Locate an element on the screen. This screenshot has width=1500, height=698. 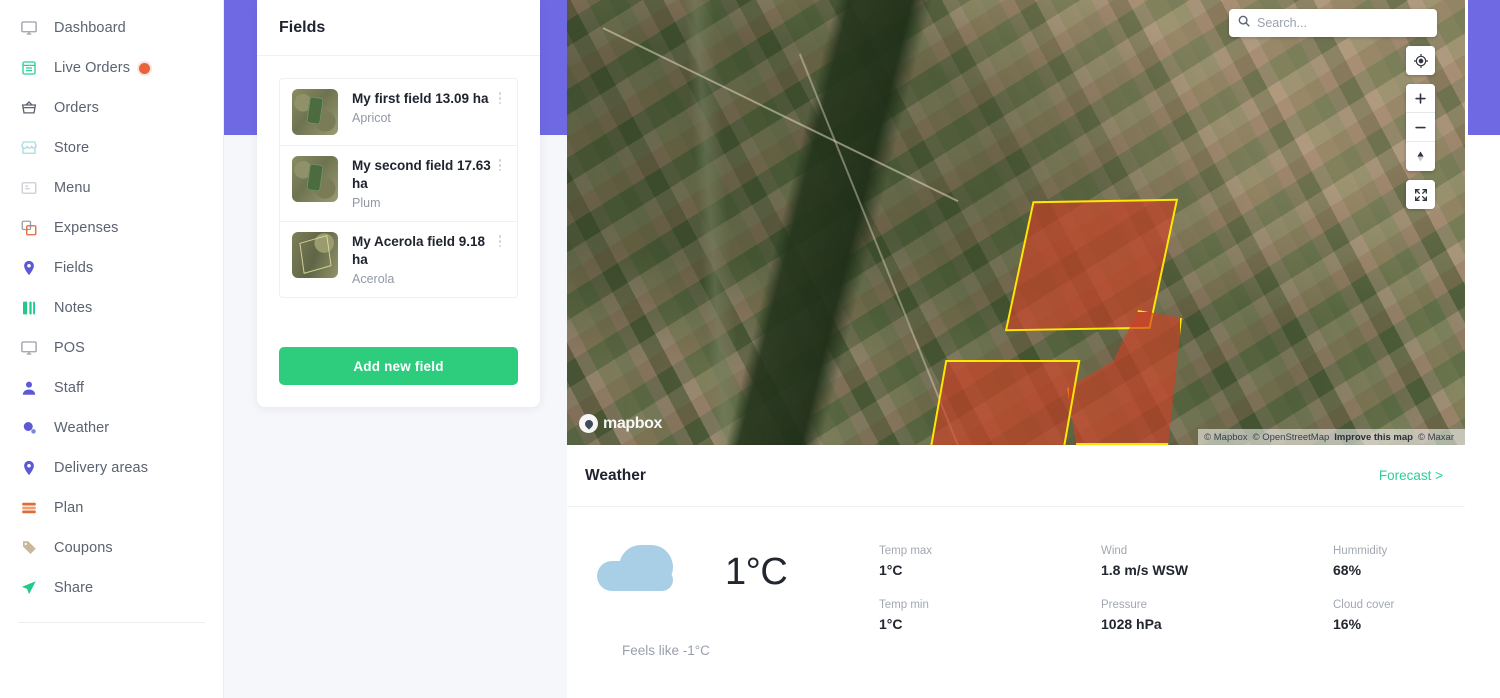
weather-current: 1°C Feels like -1°C is located at coordinates (723, 601).